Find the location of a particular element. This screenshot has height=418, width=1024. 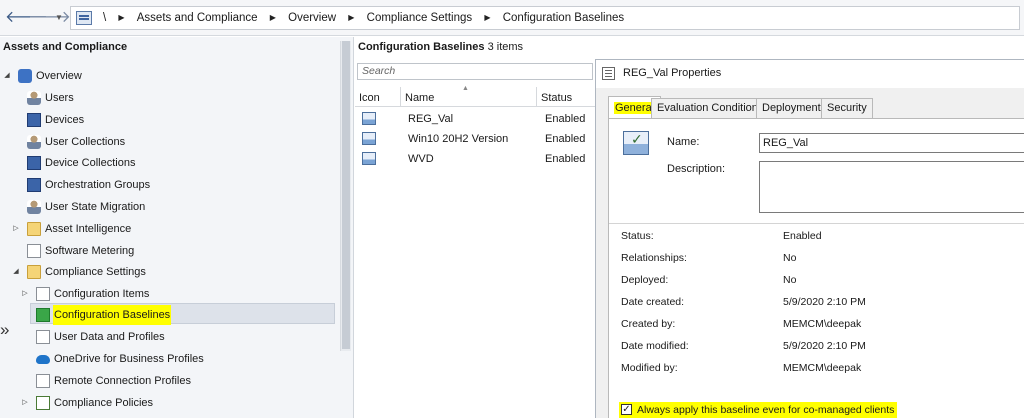

column-header-name: Name is located at coordinates (469, 97).